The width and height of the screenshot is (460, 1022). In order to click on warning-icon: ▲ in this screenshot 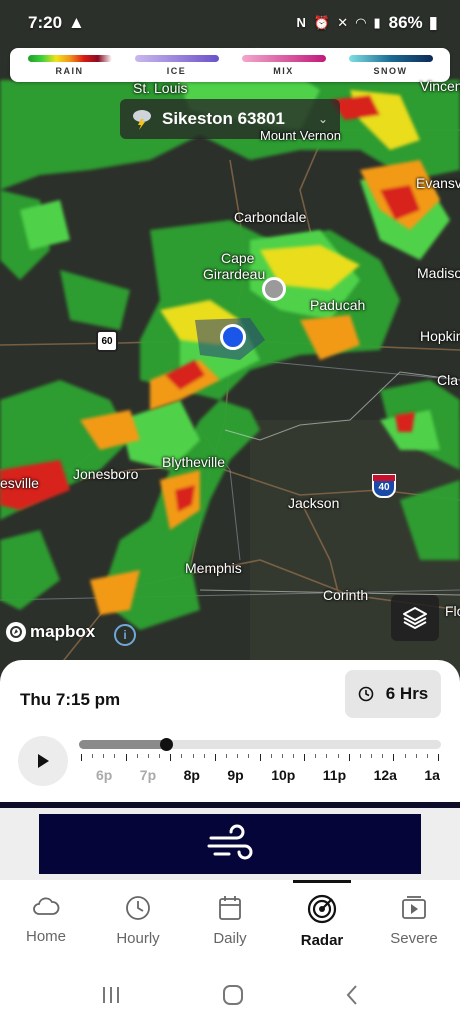, I will do `click(76, 22)`.